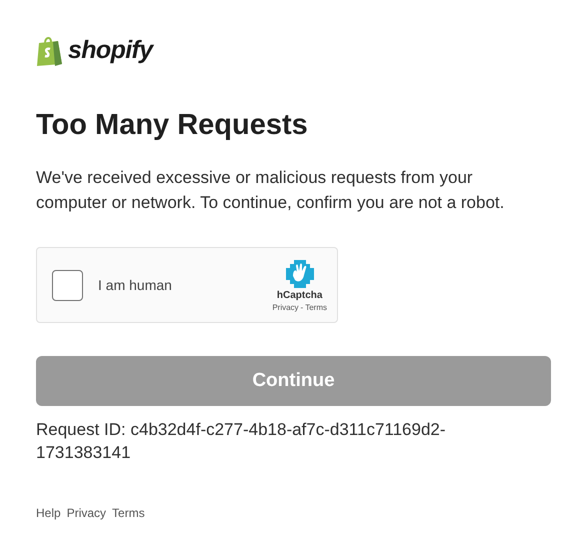 This screenshot has width=587, height=557. Describe the element at coordinates (50, 51) in the screenshot. I see `shopping-bag-icon` at that location.